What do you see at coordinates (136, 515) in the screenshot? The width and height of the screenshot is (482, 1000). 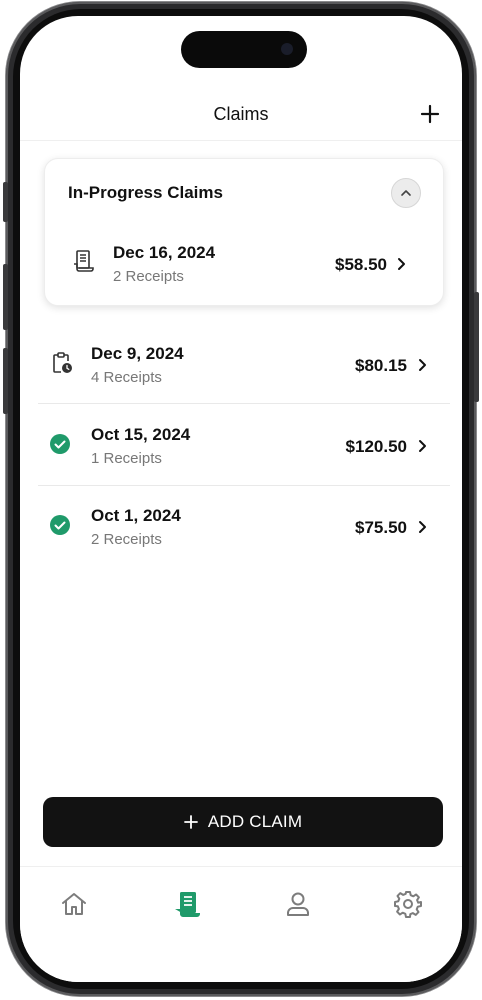 I see `claim-date: Oct 1, 2024` at bounding box center [136, 515].